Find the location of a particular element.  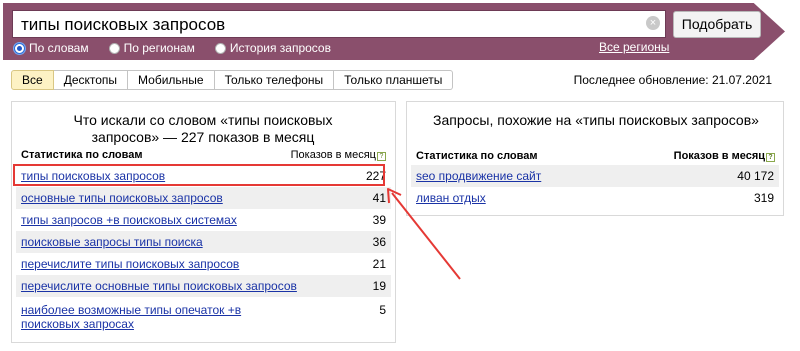

annotation-arrow-icon is located at coordinates (424, 234).